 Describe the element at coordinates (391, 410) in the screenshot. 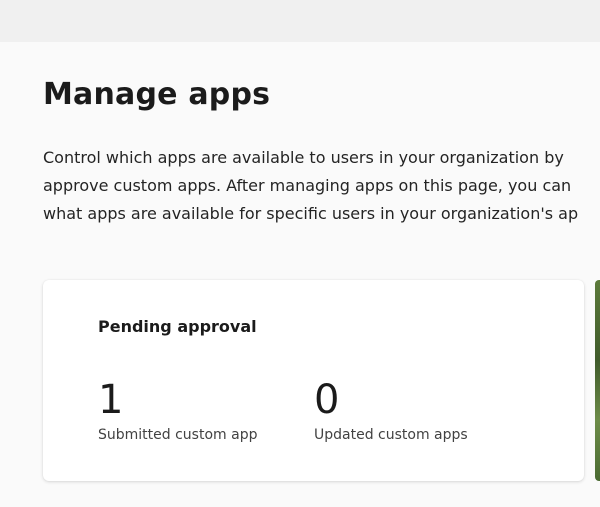

I see `updated-custom-apps-stat: 0 Updated custom apps` at that location.